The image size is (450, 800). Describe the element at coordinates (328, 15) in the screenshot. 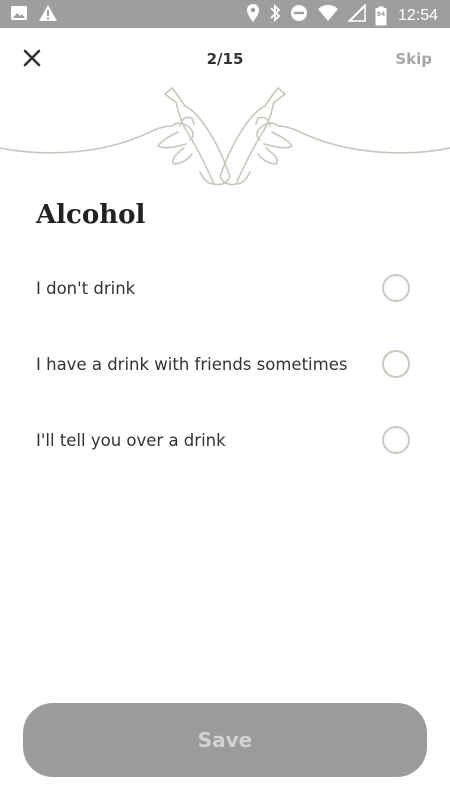

I see `wifi-icon` at that location.